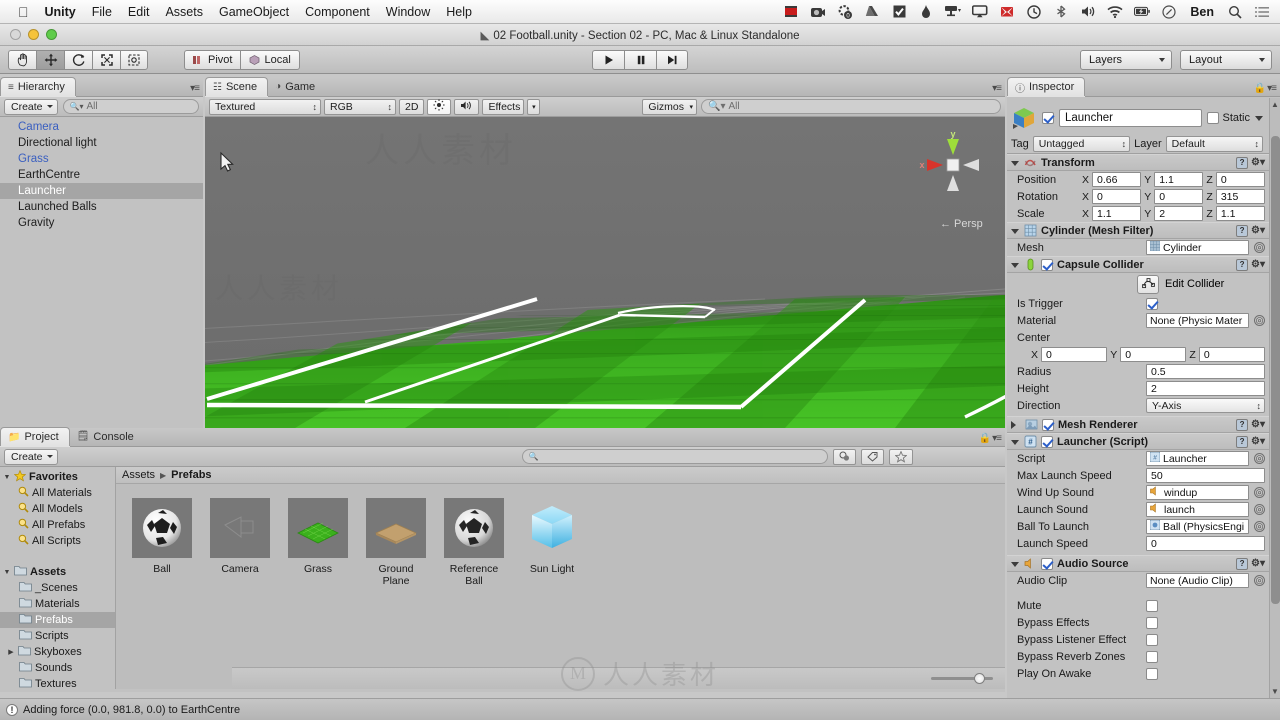  I want to click on position-y-field: 1.1, so click(1179, 179).